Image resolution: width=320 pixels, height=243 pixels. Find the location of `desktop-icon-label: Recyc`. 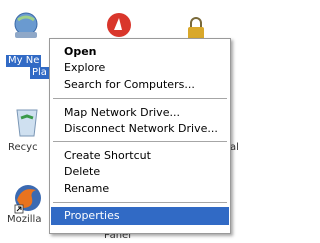

desktop-icon-label: Recyc is located at coordinates (23, 148).